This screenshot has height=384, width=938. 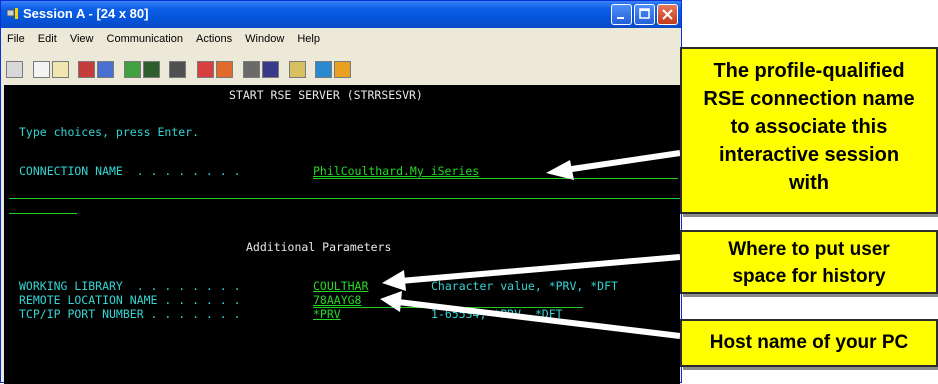 What do you see at coordinates (613, 165) in the screenshot?
I see `arrow-connection` at bounding box center [613, 165].